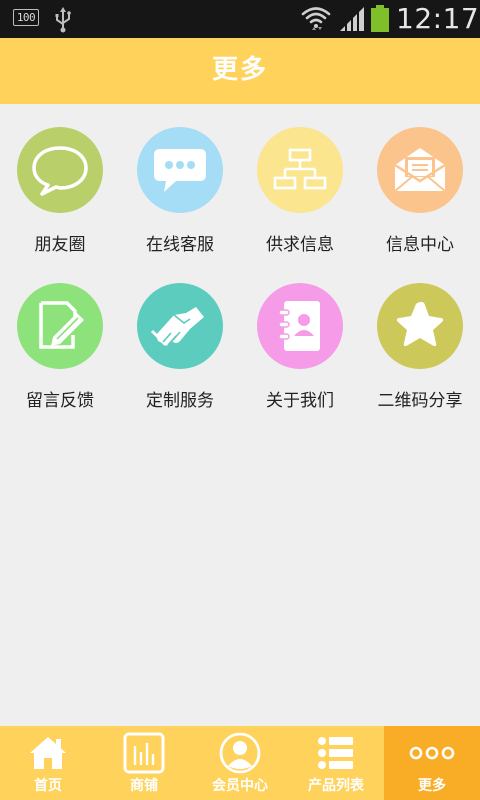 This screenshot has width=480, height=800. I want to click on grid-item-qr-share: 二维码分享, so click(420, 335).